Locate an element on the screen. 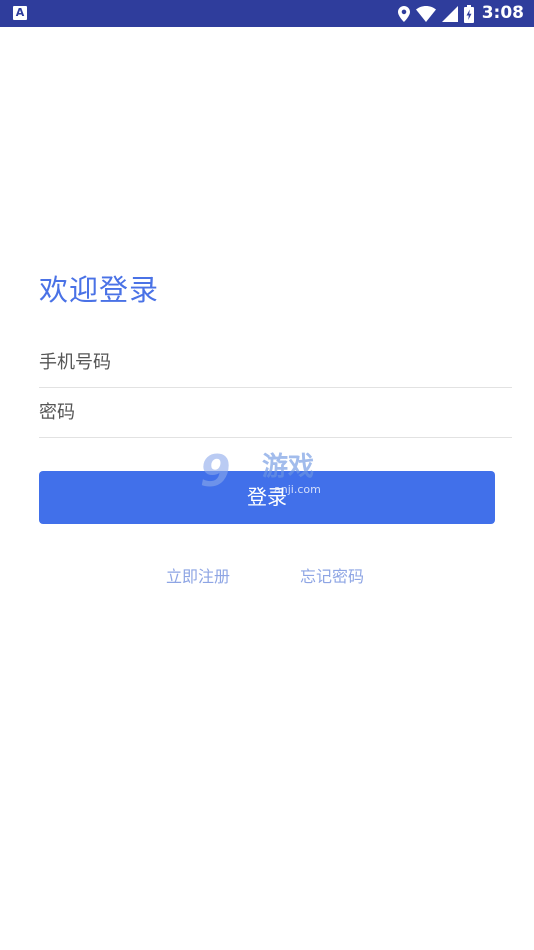  password-field is located at coordinates (275, 413).